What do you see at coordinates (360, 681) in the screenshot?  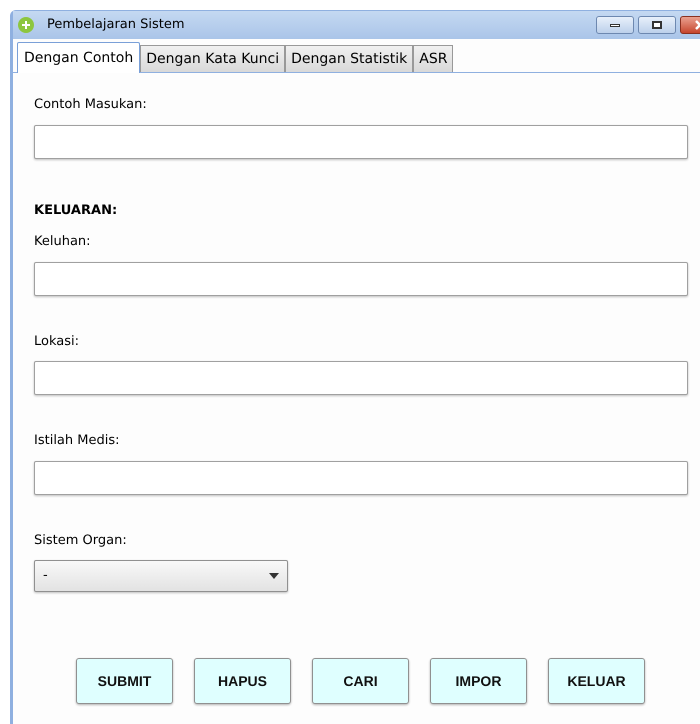 I see `action-button: CARI` at bounding box center [360, 681].